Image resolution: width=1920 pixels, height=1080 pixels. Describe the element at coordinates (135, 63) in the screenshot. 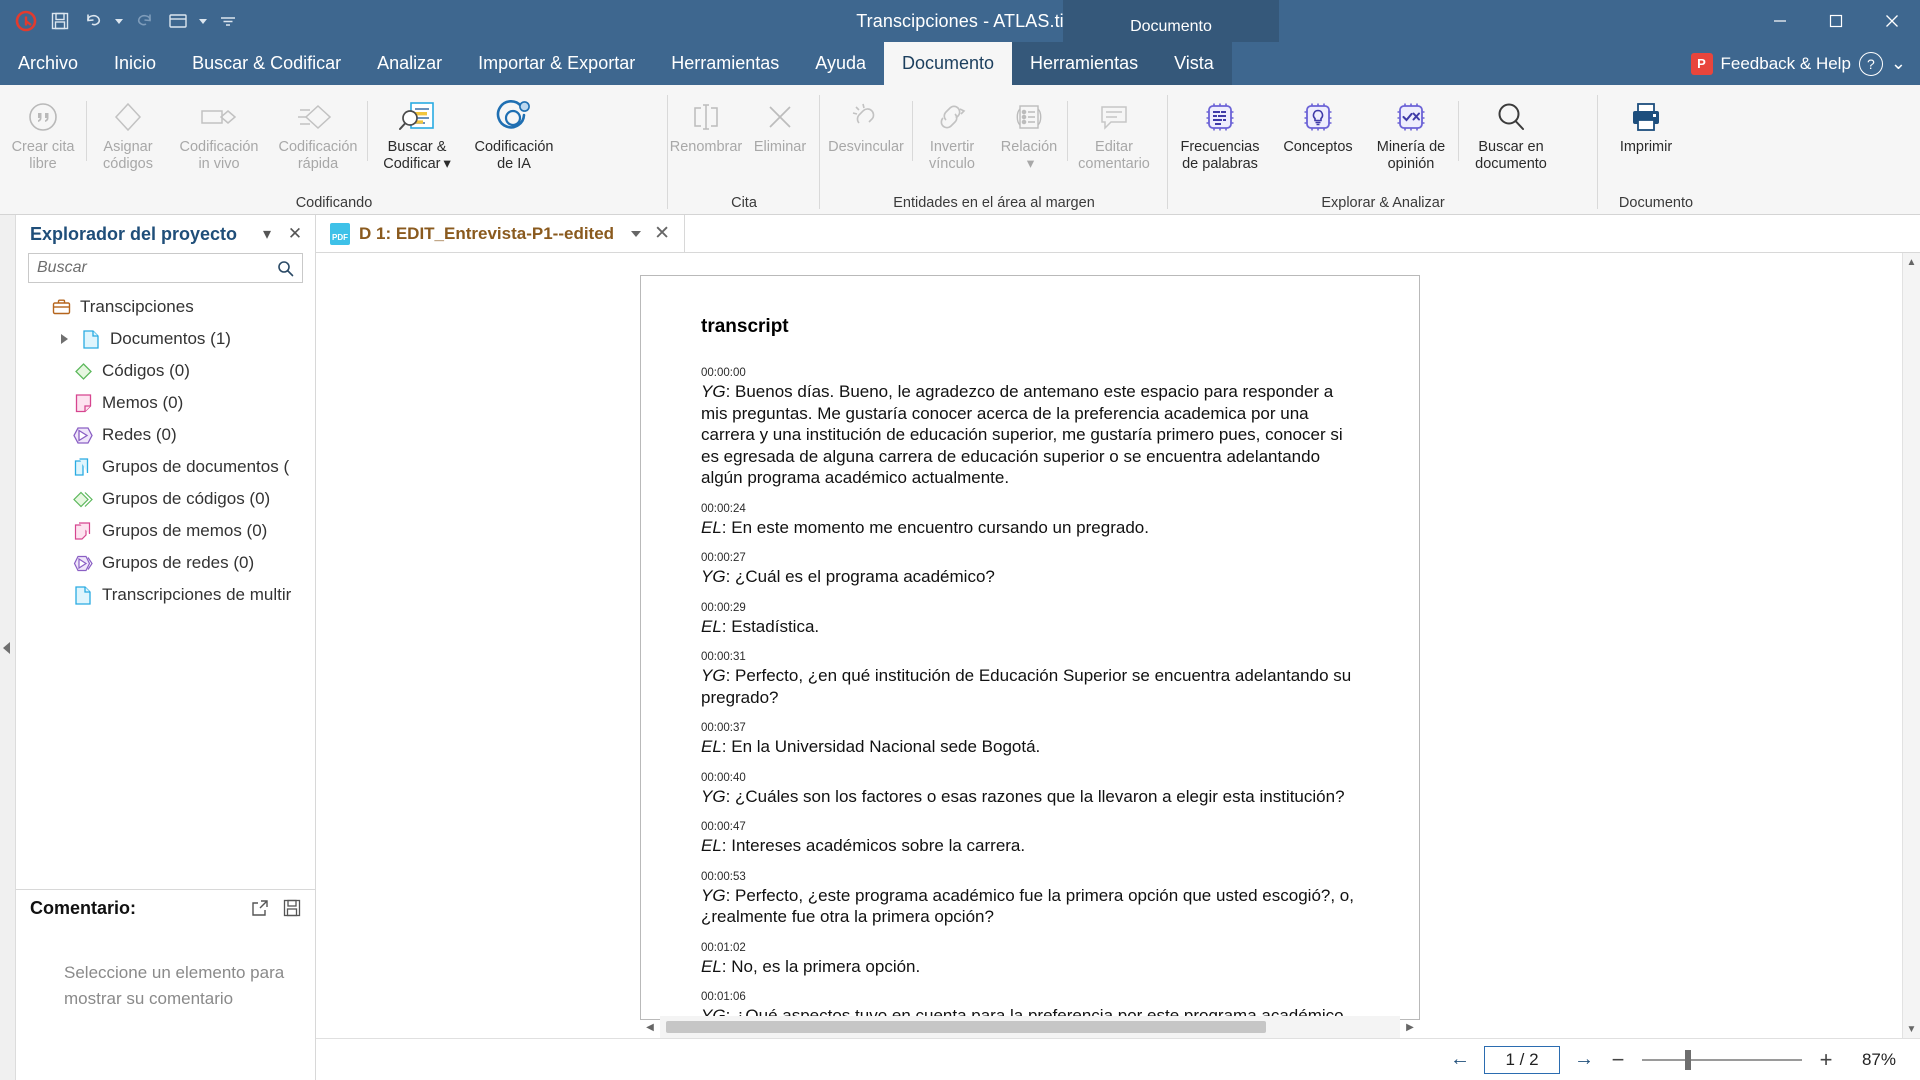

I see `tab-inicio: Inicio` at that location.